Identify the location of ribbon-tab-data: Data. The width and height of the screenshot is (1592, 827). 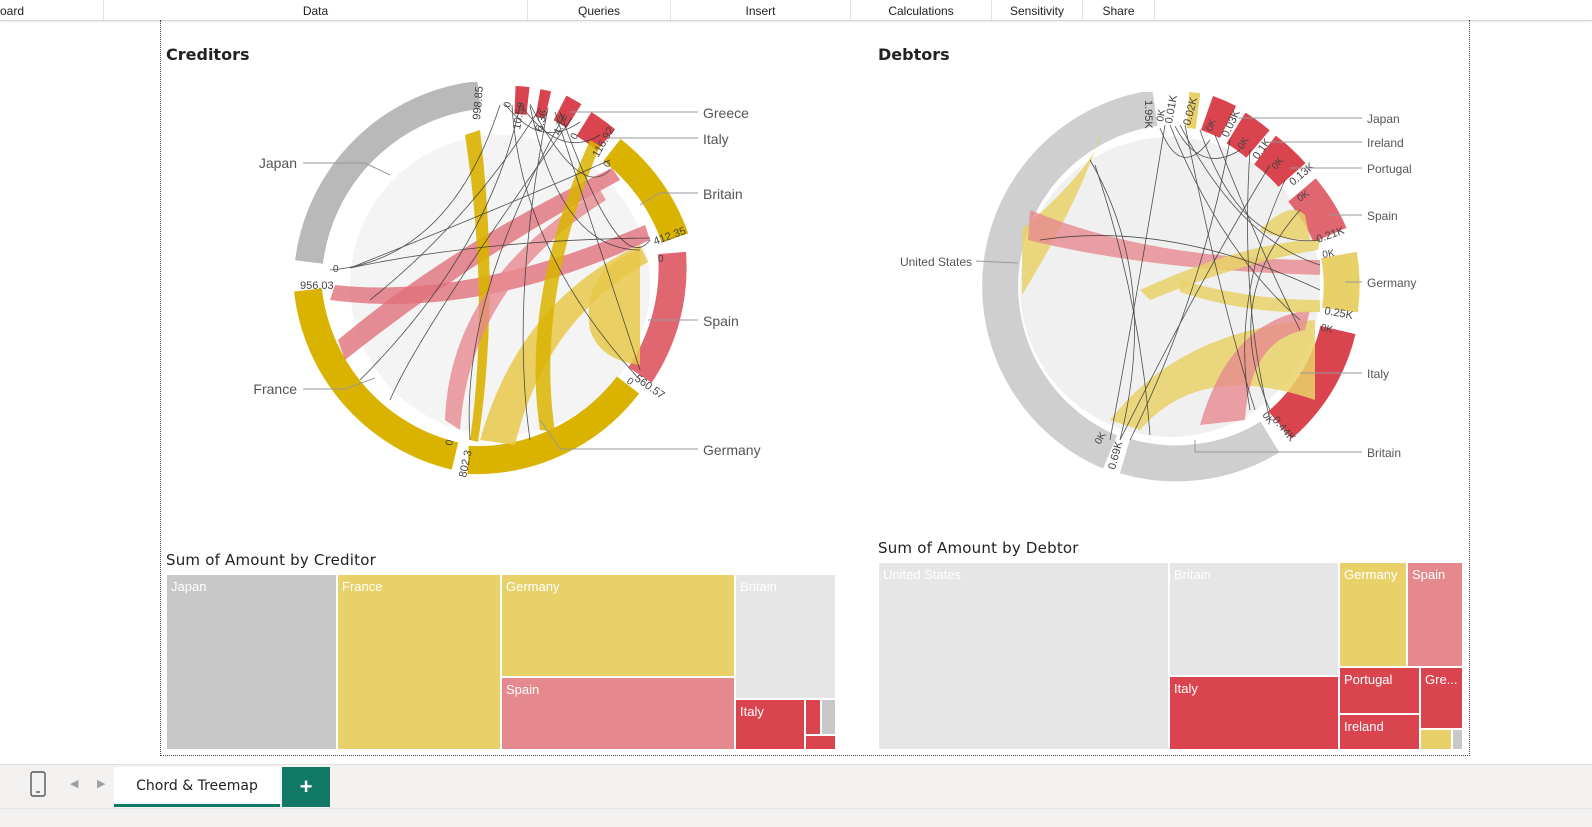
(316, 10).